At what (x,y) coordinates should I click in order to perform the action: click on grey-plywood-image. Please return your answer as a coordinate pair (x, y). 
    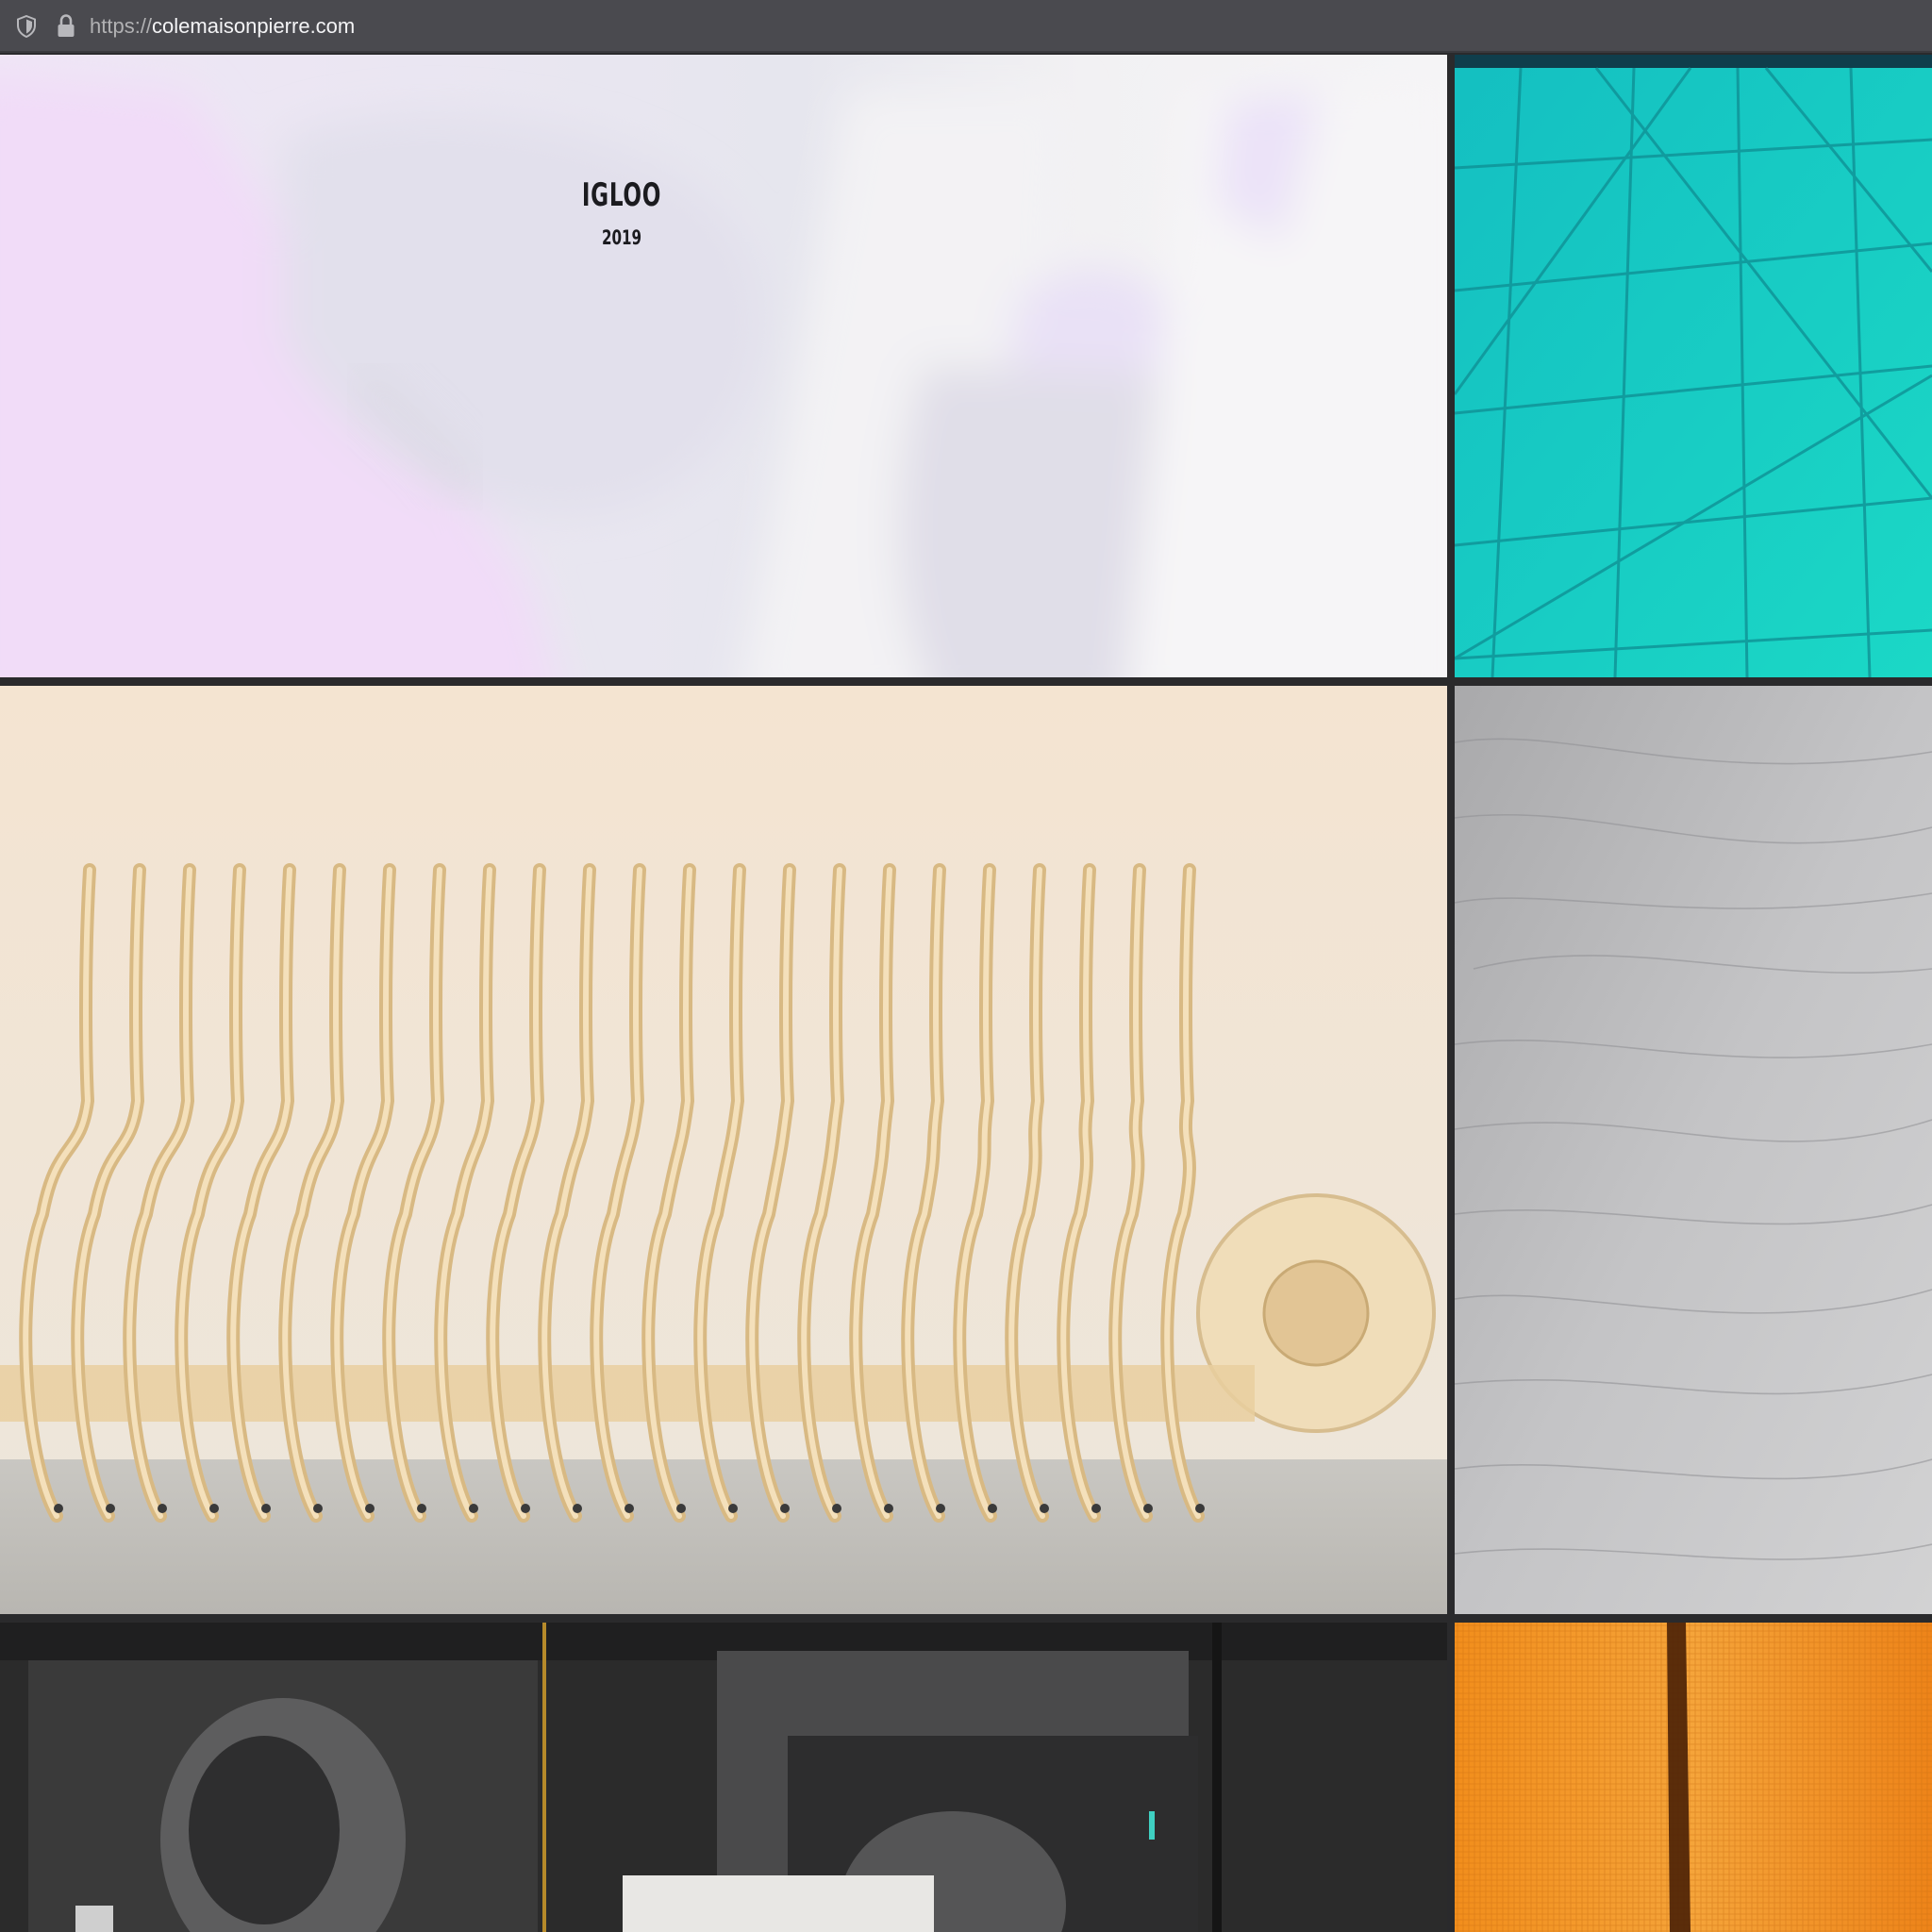
    Looking at the image, I should click on (1694, 1150).